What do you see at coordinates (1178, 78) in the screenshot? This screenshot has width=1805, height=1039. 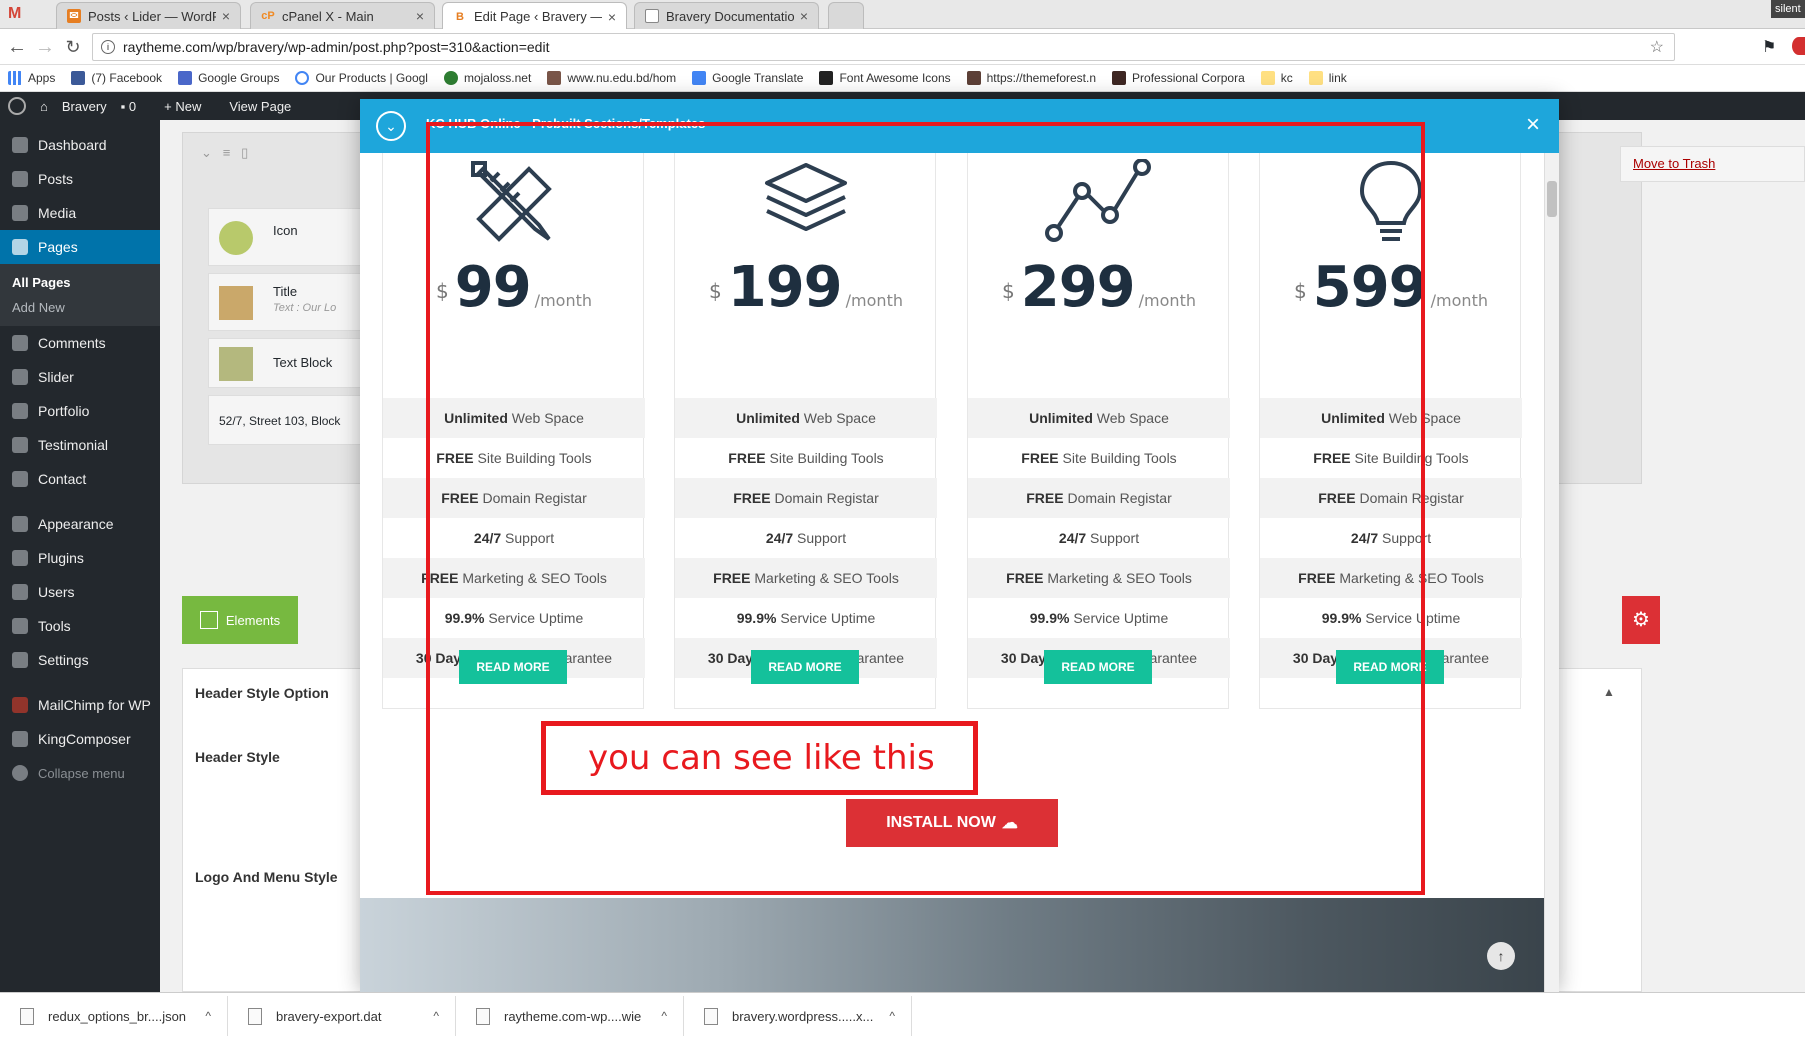 I see `bookmark-professional: Professional Corpora` at bounding box center [1178, 78].